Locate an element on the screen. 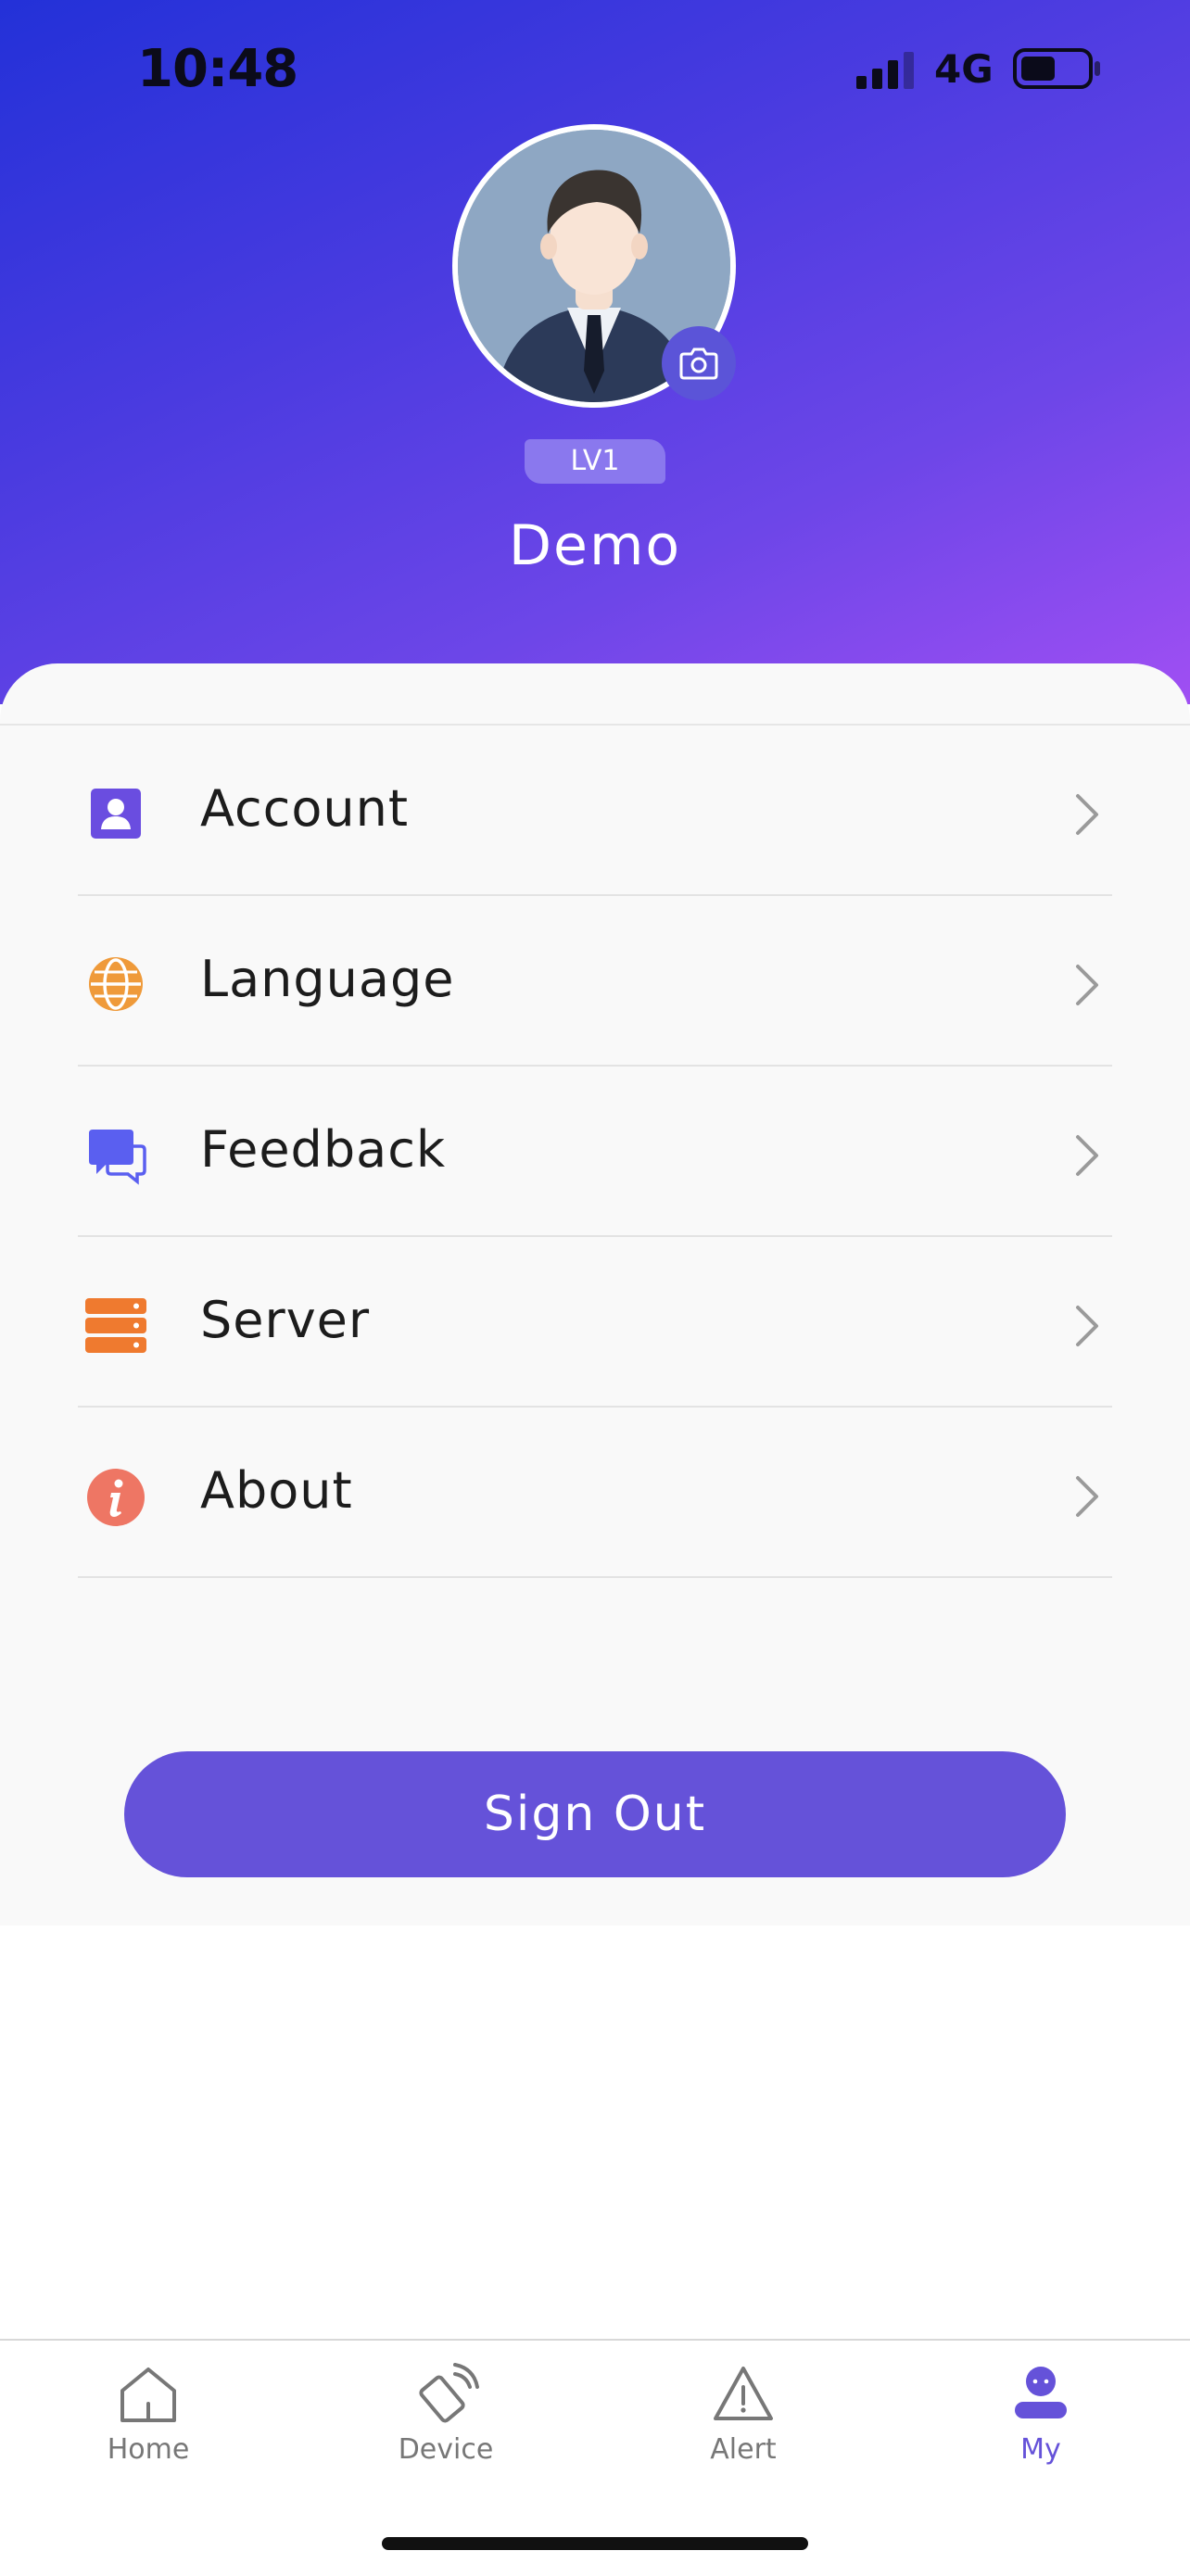 The height and width of the screenshot is (2576, 1190). menu-item-account: Account is located at coordinates (595, 811).